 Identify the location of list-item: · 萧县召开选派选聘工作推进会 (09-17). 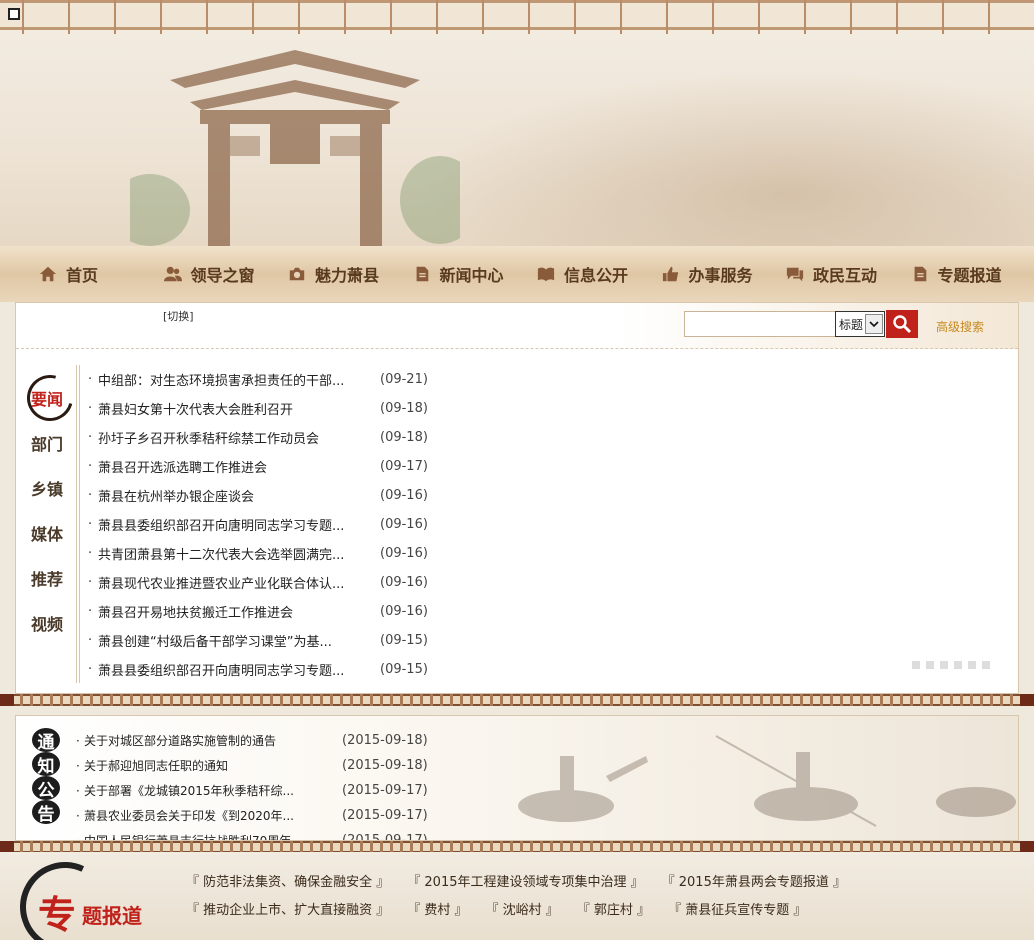
(268, 466).